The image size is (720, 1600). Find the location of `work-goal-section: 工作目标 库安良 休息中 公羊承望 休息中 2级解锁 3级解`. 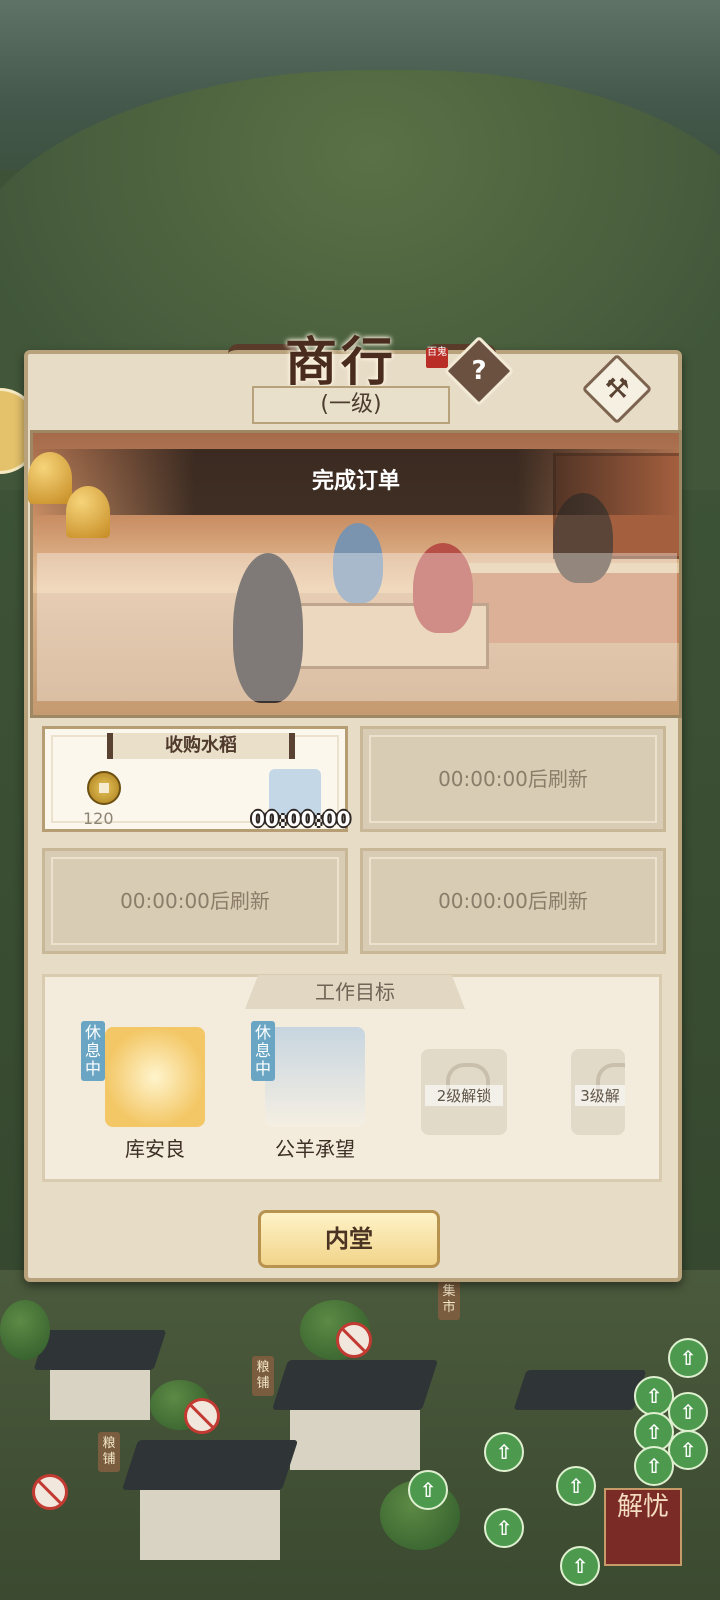

work-goal-section: 工作目标 库安良 休息中 公羊承望 休息中 2级解锁 3级解 is located at coordinates (352, 1078).